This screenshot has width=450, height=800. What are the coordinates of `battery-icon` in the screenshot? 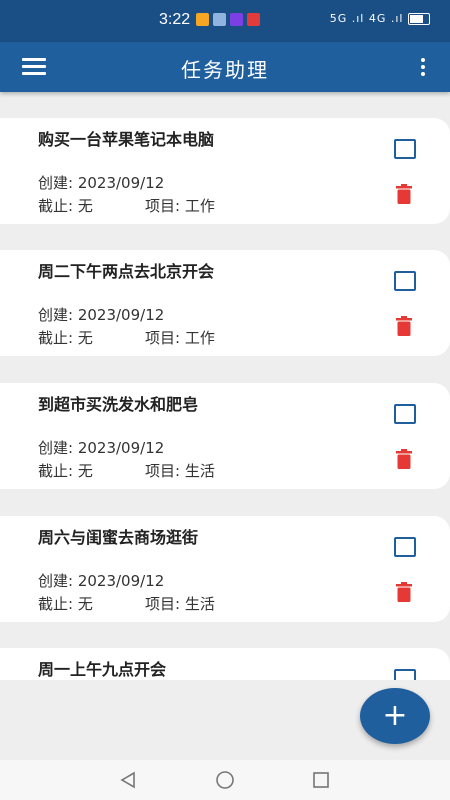 It's located at (419, 19).